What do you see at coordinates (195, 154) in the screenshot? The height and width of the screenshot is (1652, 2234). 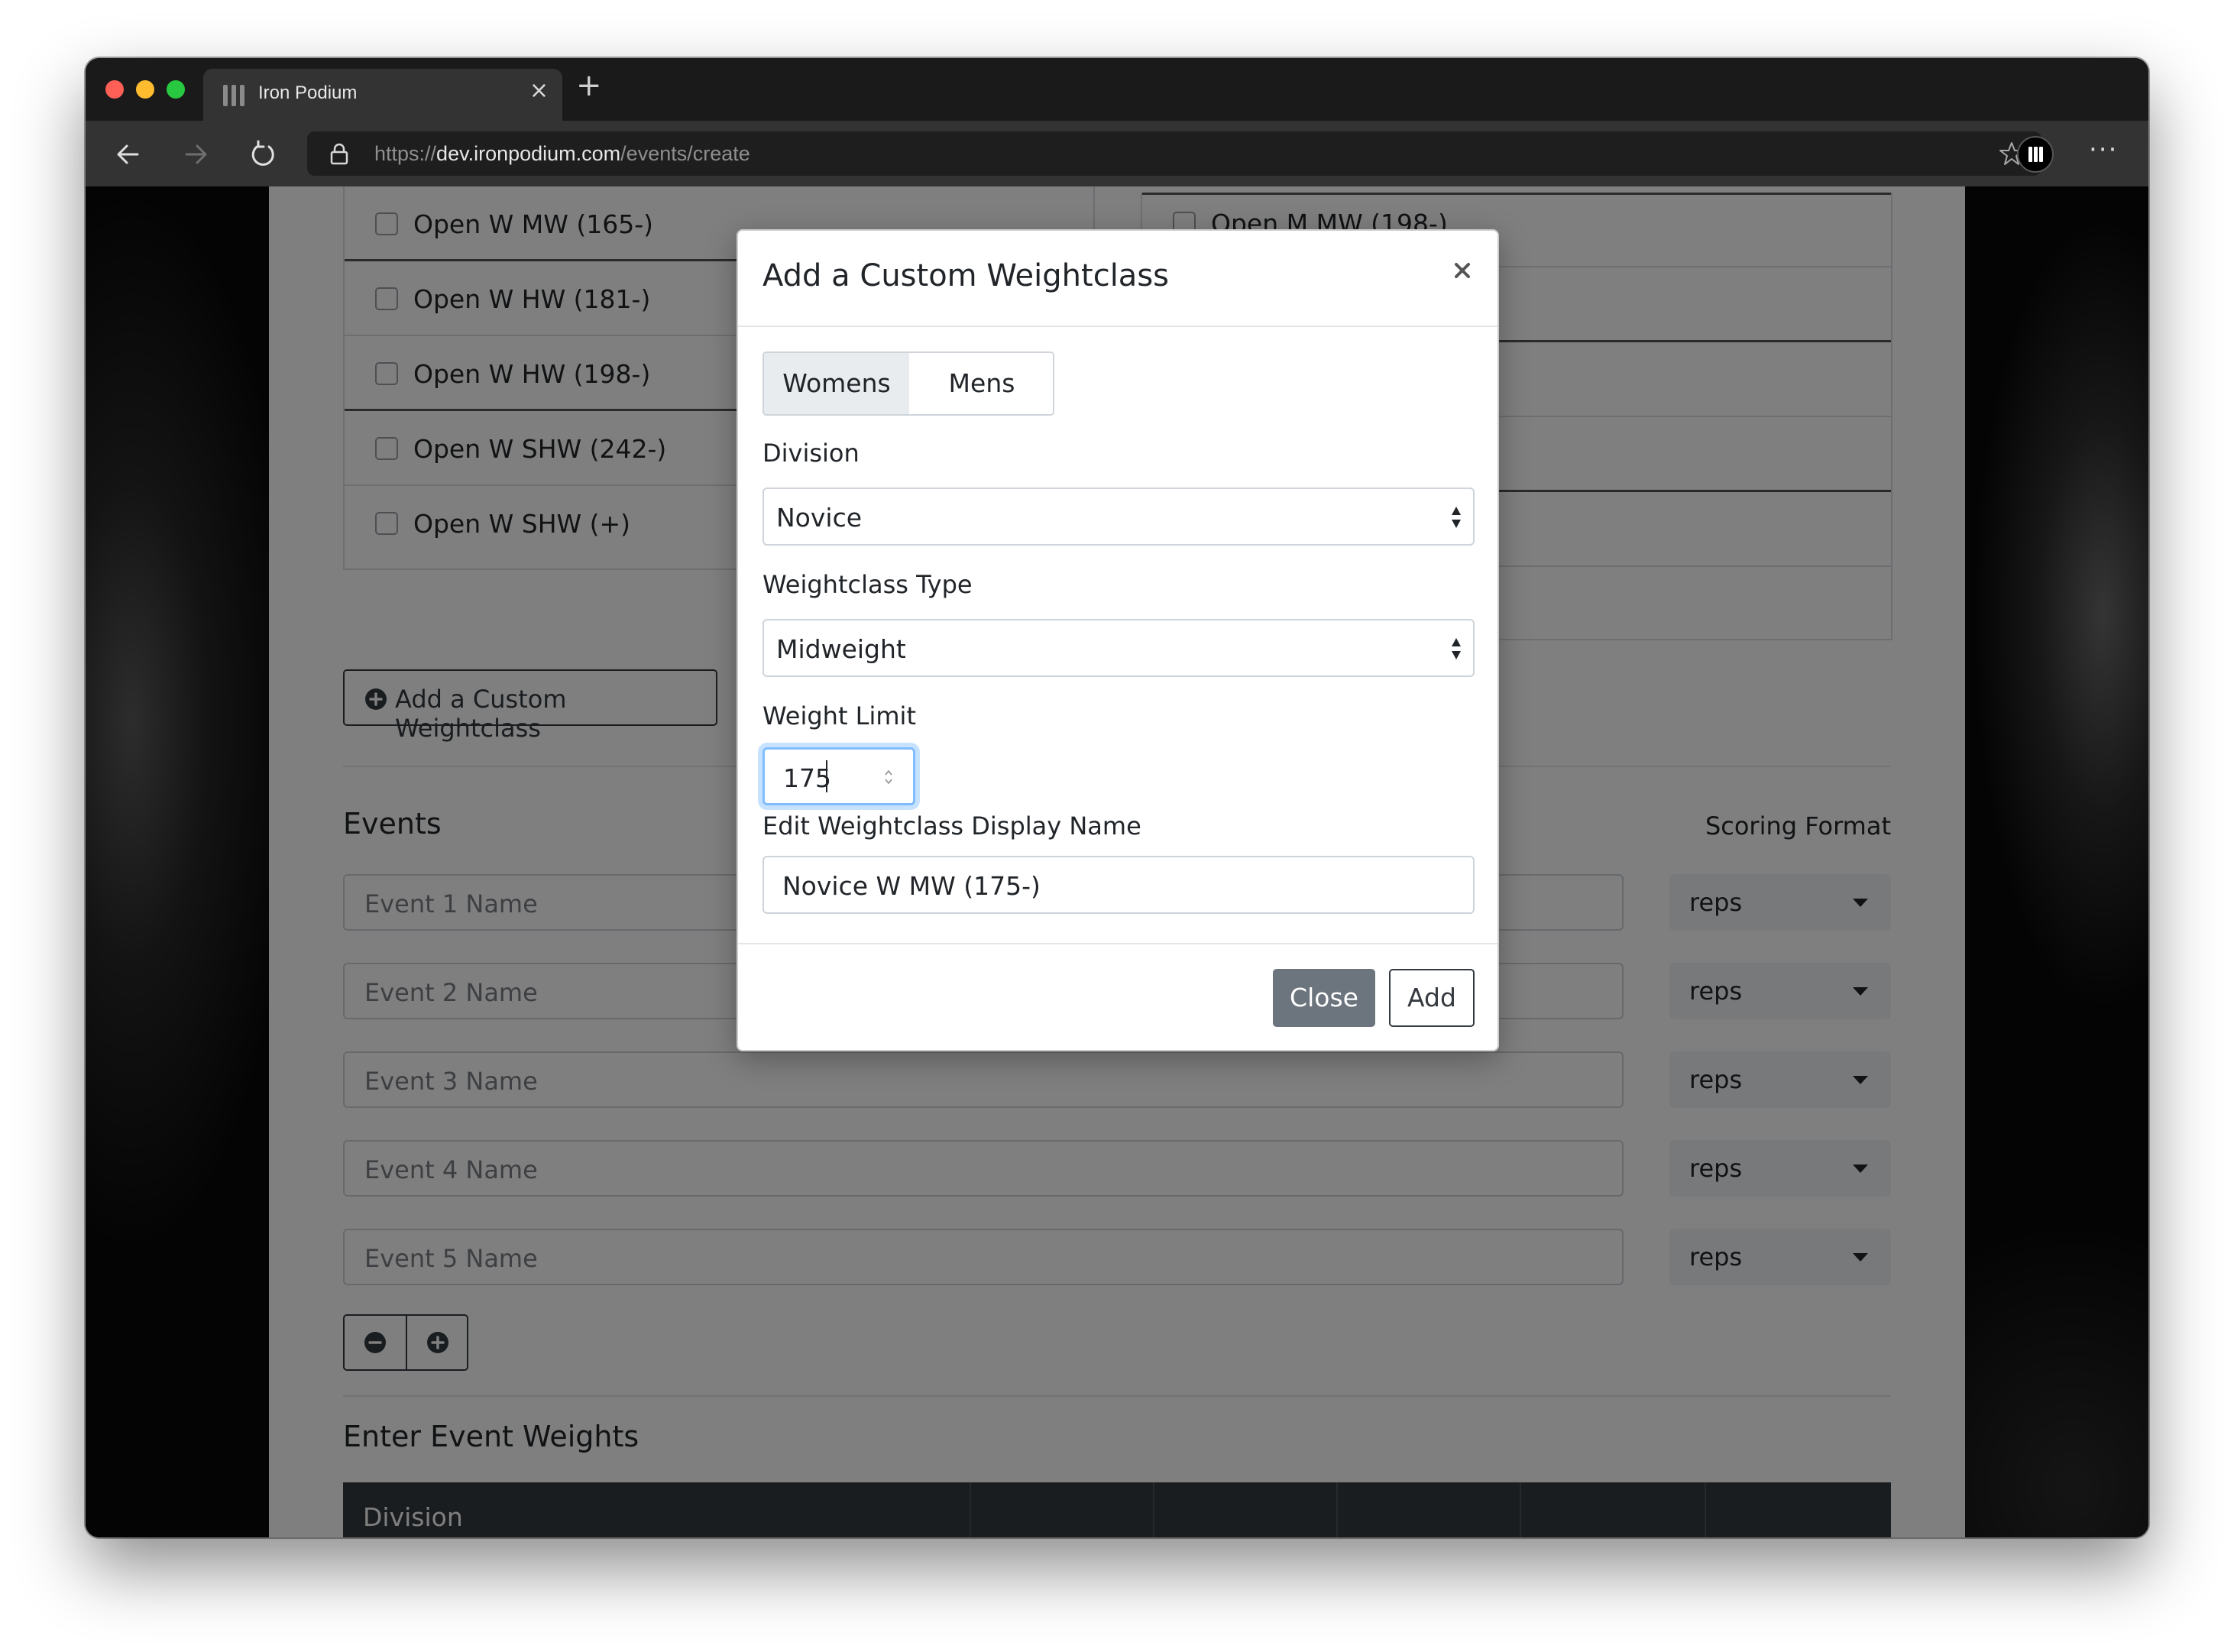 I see `forward-arrow-icon` at bounding box center [195, 154].